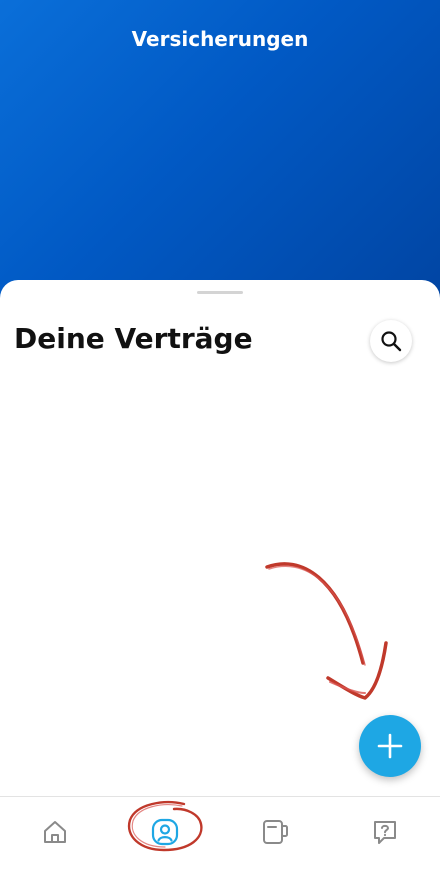  I want to click on plus-icon, so click(390, 746).